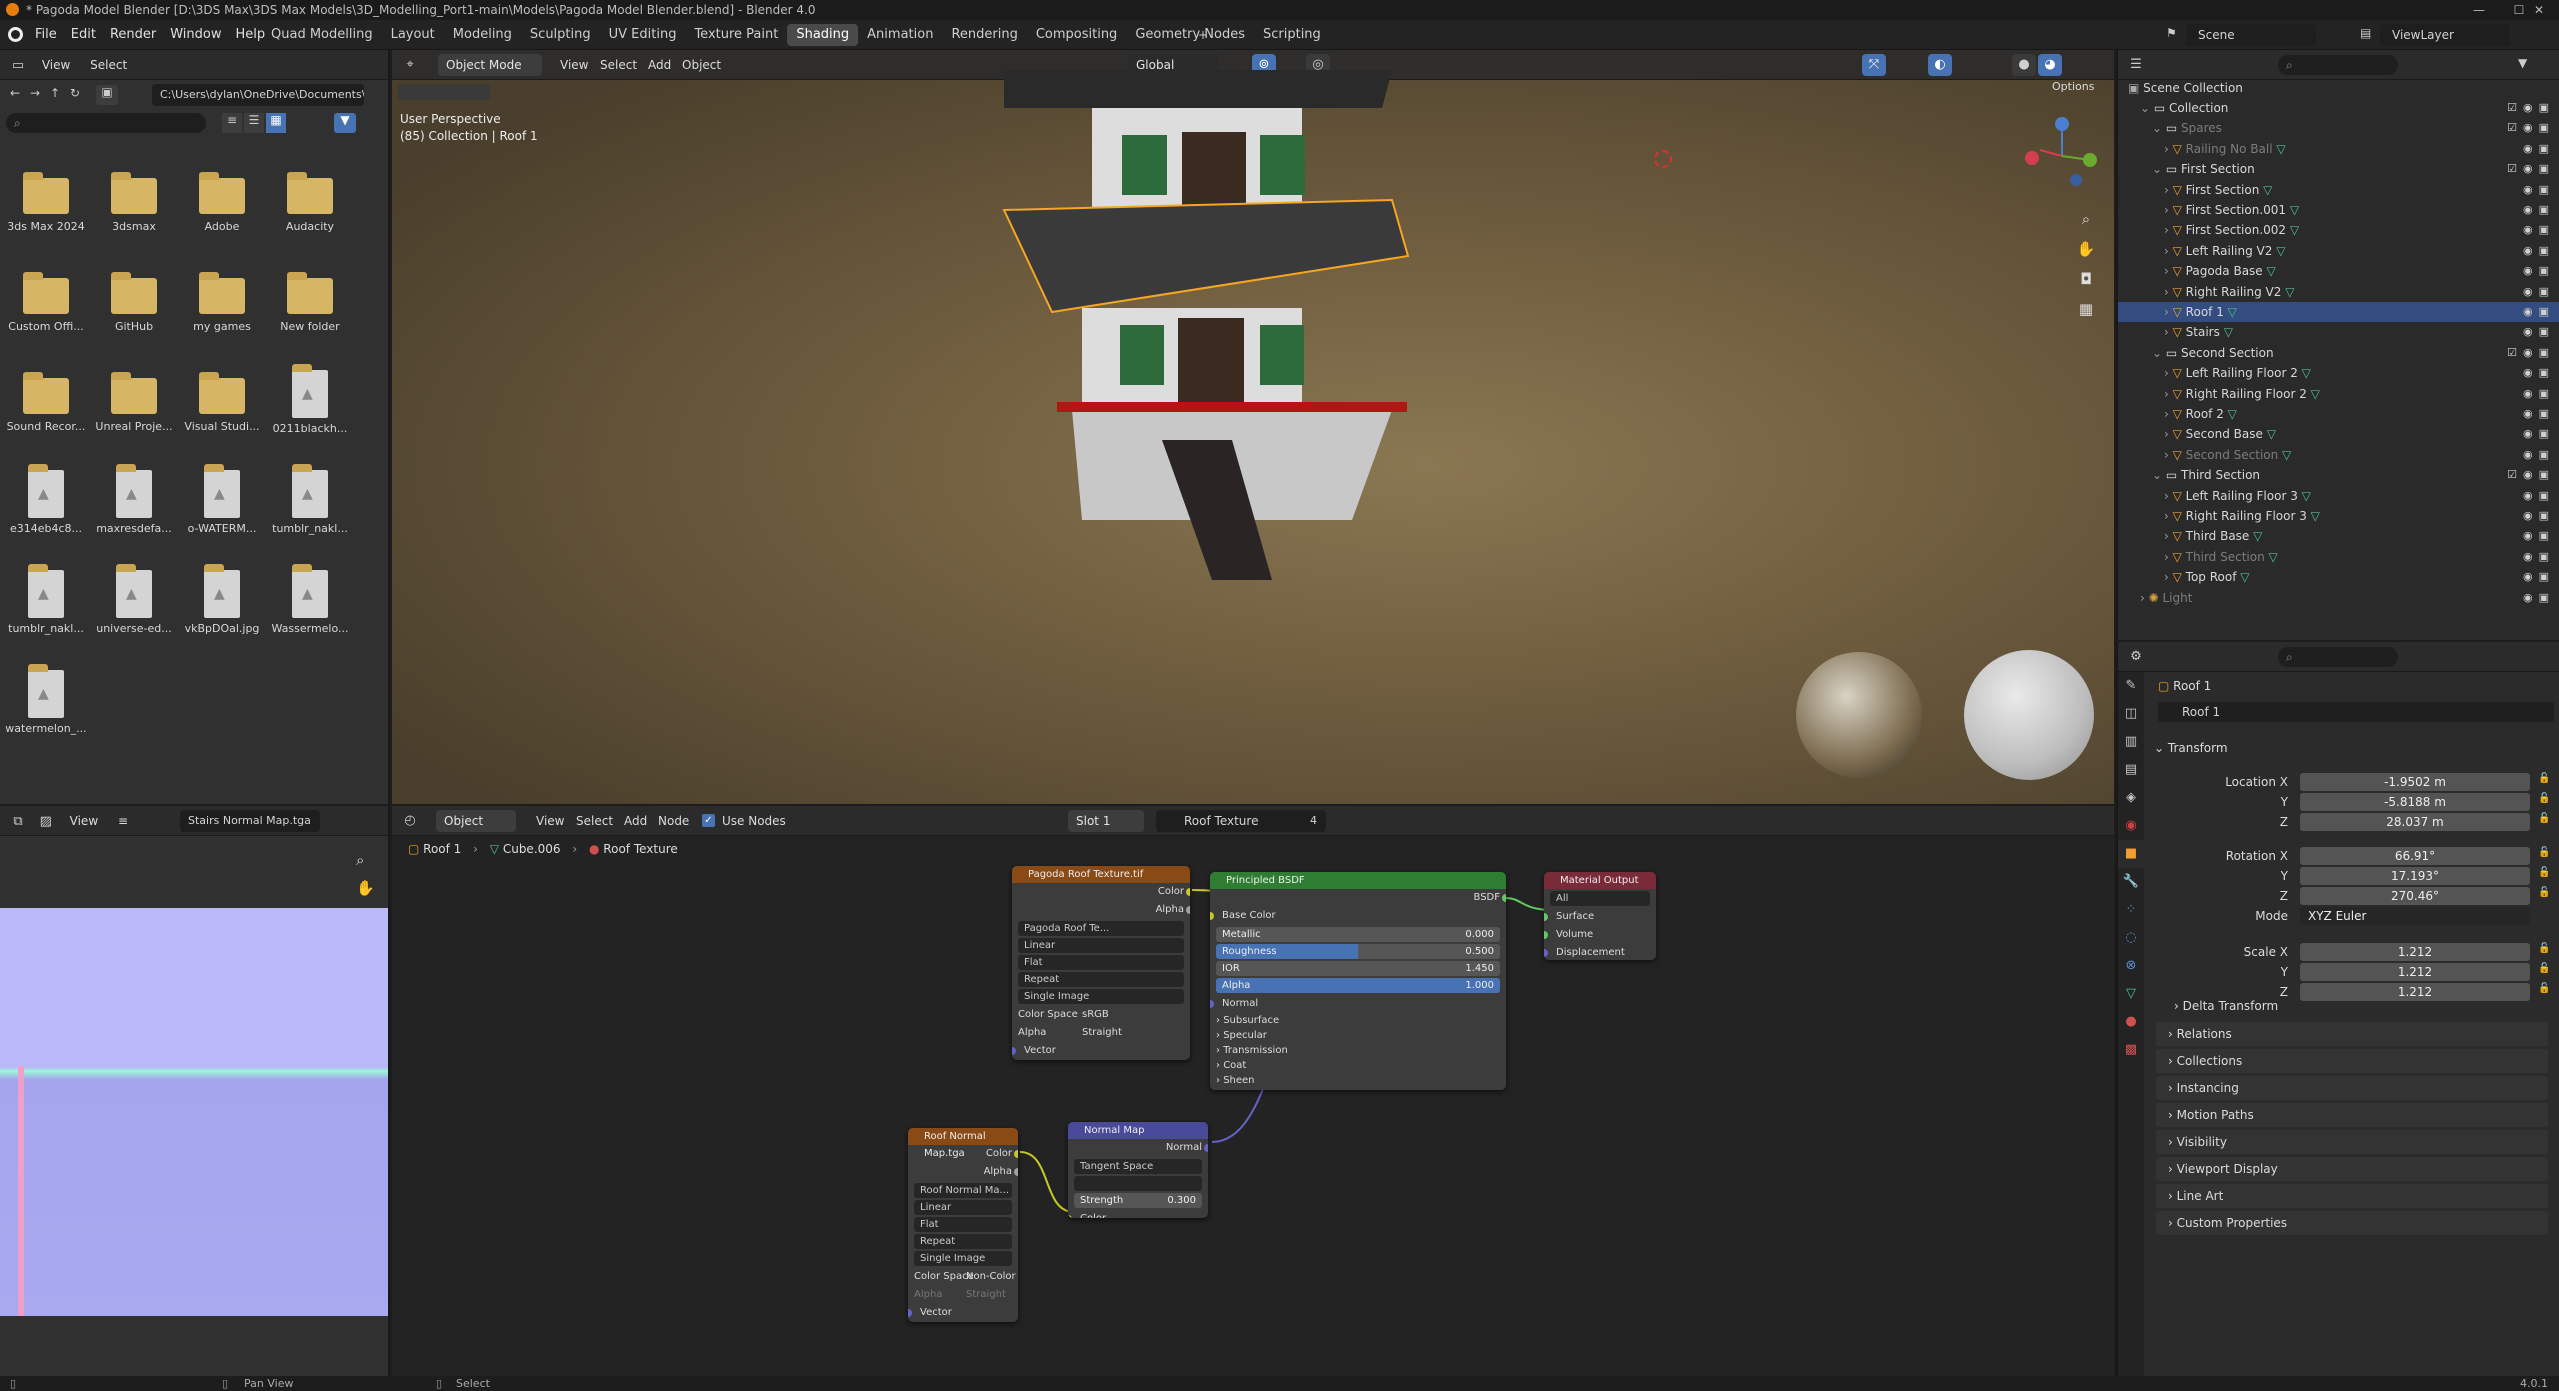 This screenshot has height=1391, width=2559. I want to click on outliner-row: › ▽ Left Railing Floor 3 ▽ ◉▣, so click(2338, 496).